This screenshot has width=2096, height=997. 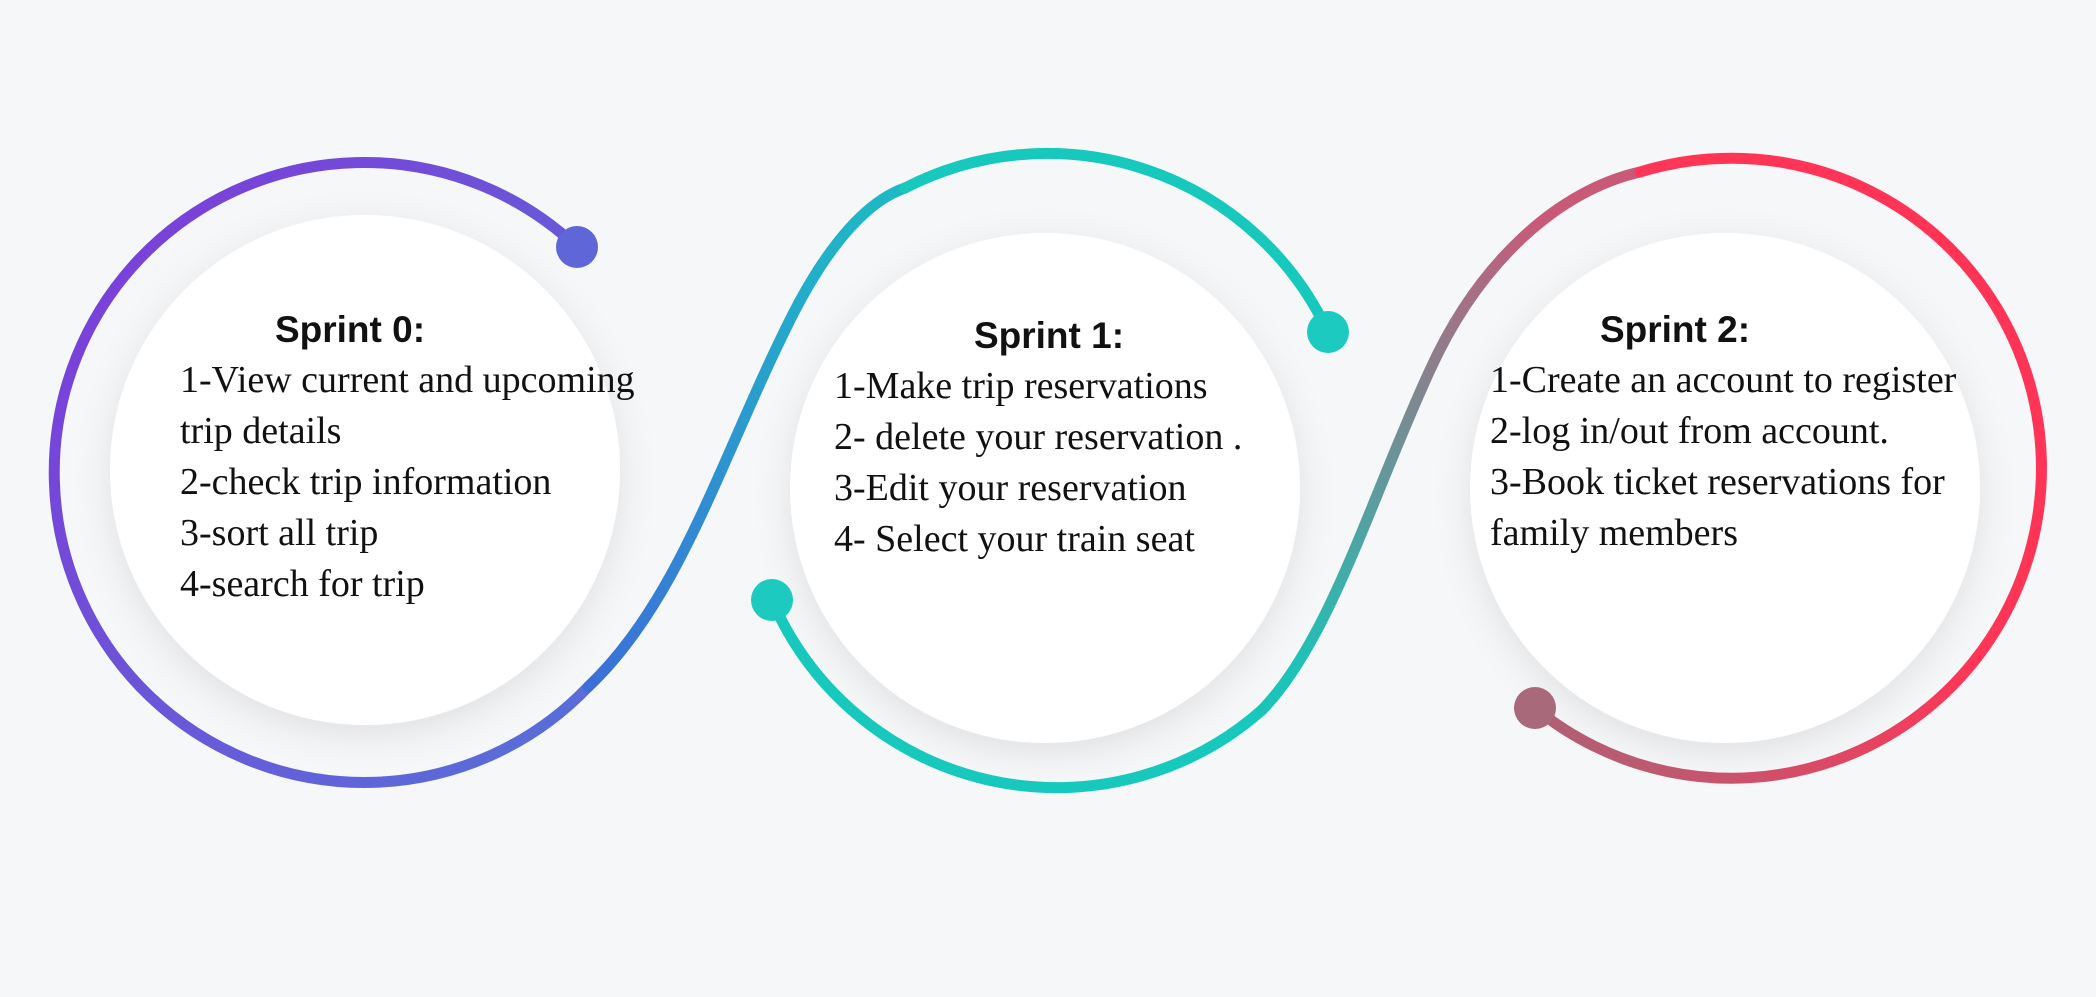 What do you see at coordinates (261, 431) in the screenshot?
I see `sprint-0-item: trip details` at bounding box center [261, 431].